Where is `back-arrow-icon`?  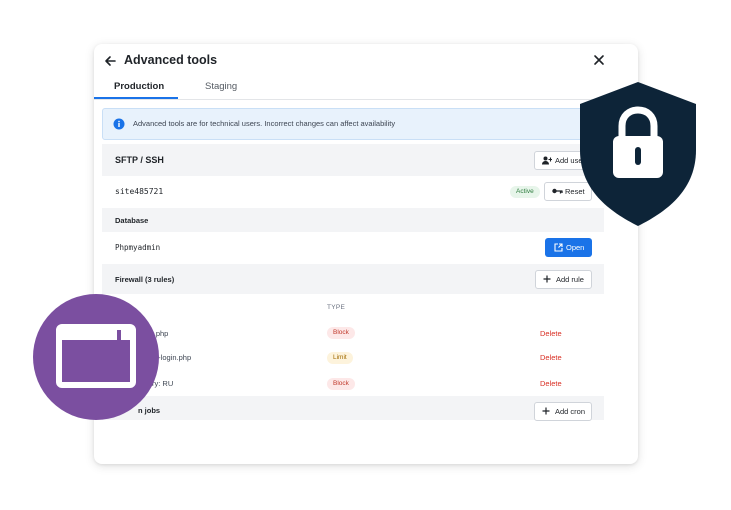 back-arrow-icon is located at coordinates (110, 61).